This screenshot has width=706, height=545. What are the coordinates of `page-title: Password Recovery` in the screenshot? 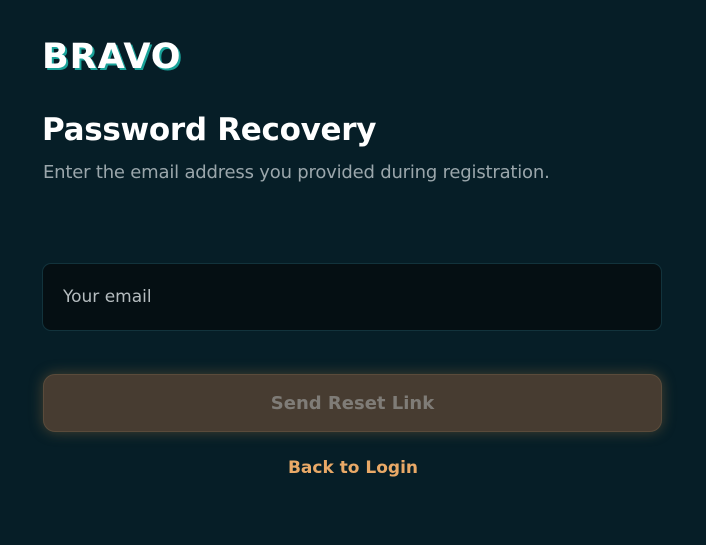 It's located at (209, 130).